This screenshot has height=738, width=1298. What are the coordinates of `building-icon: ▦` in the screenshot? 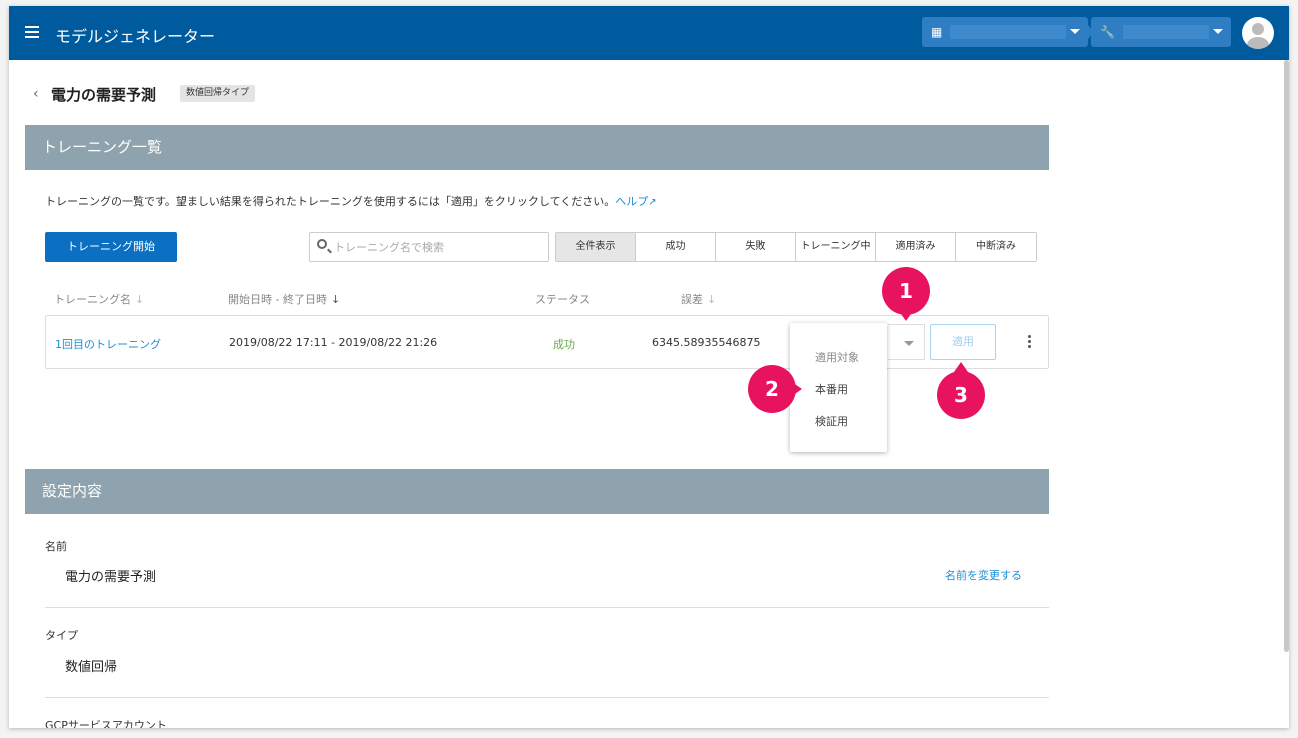 It's located at (937, 32).